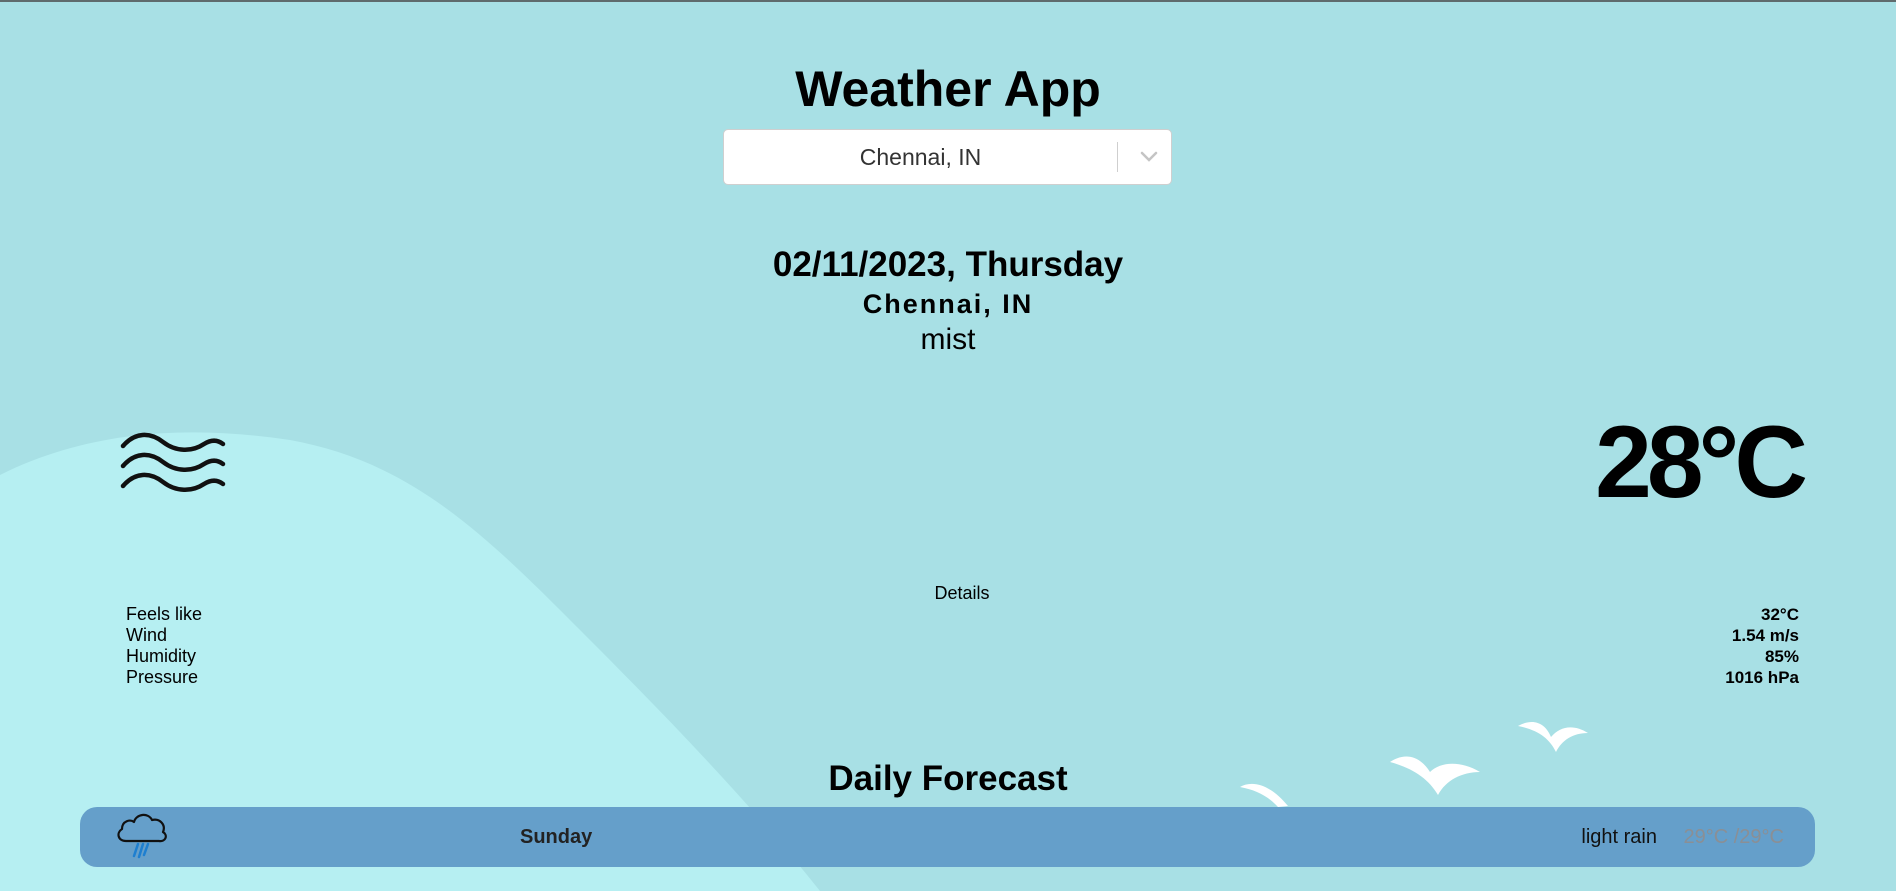 The height and width of the screenshot is (891, 1896). What do you see at coordinates (1765, 635) in the screenshot?
I see `detail-value-wind: 1.54 m/s` at bounding box center [1765, 635].